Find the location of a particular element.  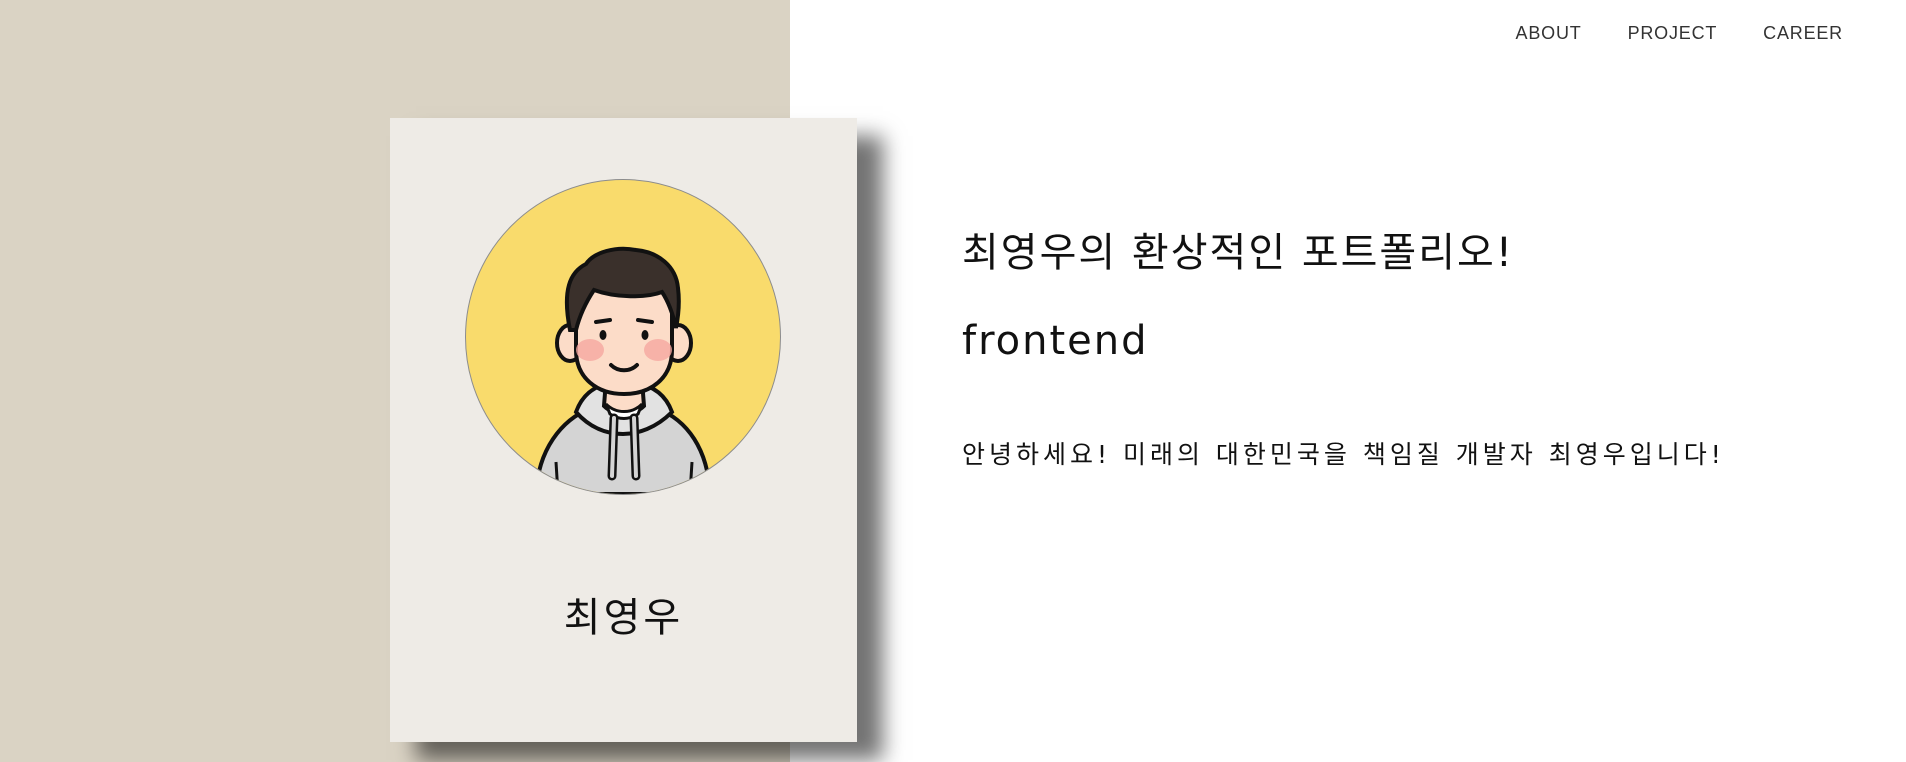

avatar is located at coordinates (623, 337).